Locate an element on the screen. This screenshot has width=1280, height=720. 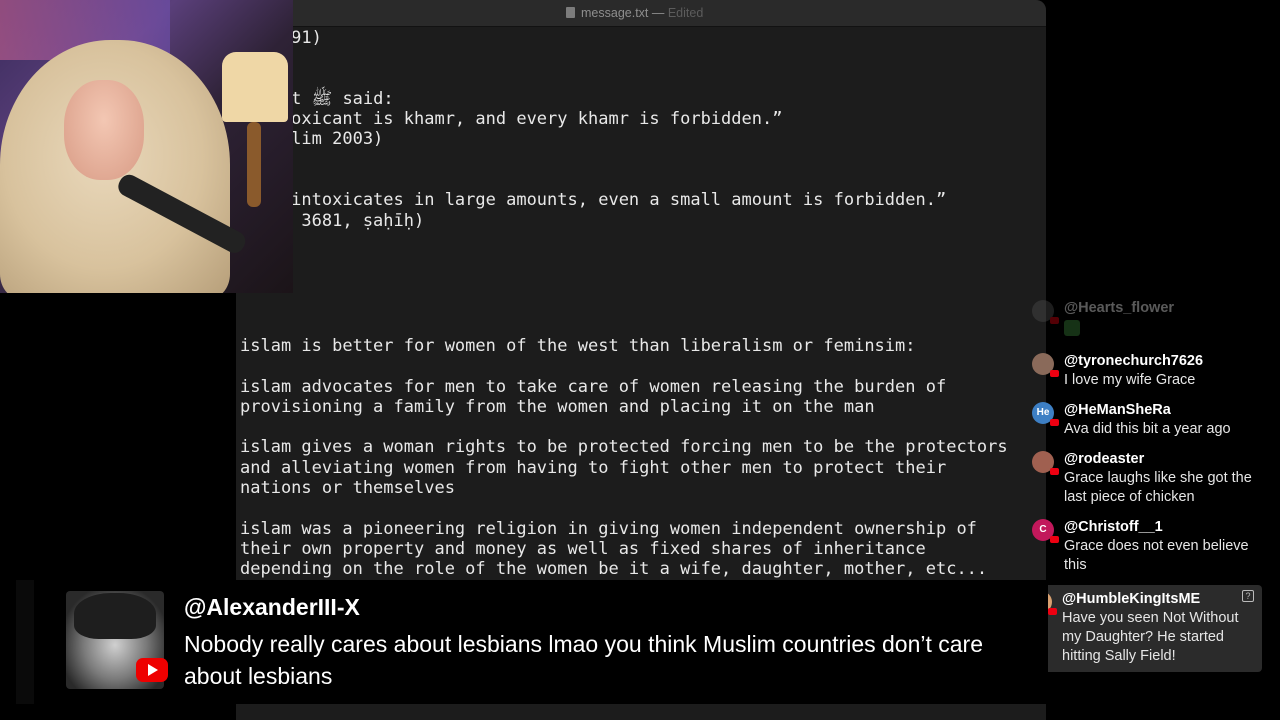
chat-author: @rodeaster is located at coordinates (1104, 459).